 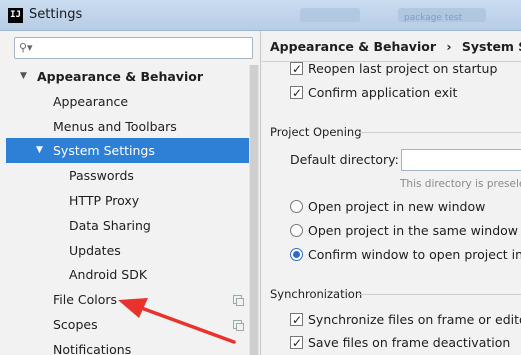 I want to click on window-title: Settings, so click(x=56, y=14).